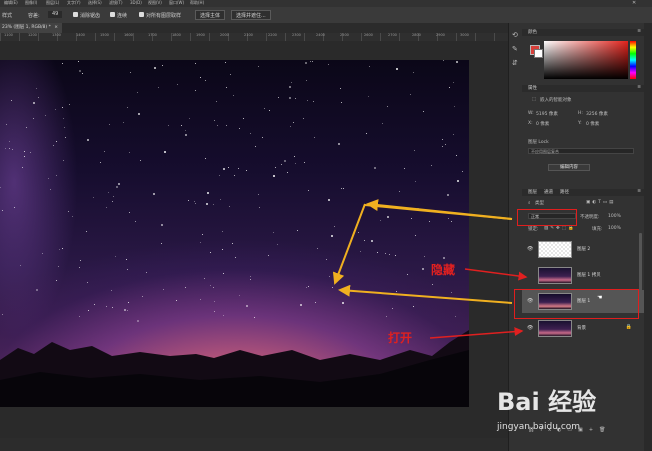 This screenshot has width=652, height=451. I want to click on ruler-tick-label: 1700, so click(152, 35).